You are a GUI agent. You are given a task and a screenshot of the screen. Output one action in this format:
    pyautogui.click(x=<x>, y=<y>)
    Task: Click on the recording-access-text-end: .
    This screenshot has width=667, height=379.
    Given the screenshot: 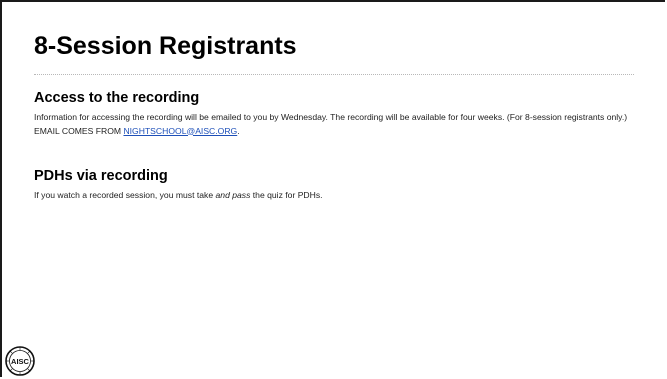 What is the action you would take?
    pyautogui.click(x=238, y=130)
    